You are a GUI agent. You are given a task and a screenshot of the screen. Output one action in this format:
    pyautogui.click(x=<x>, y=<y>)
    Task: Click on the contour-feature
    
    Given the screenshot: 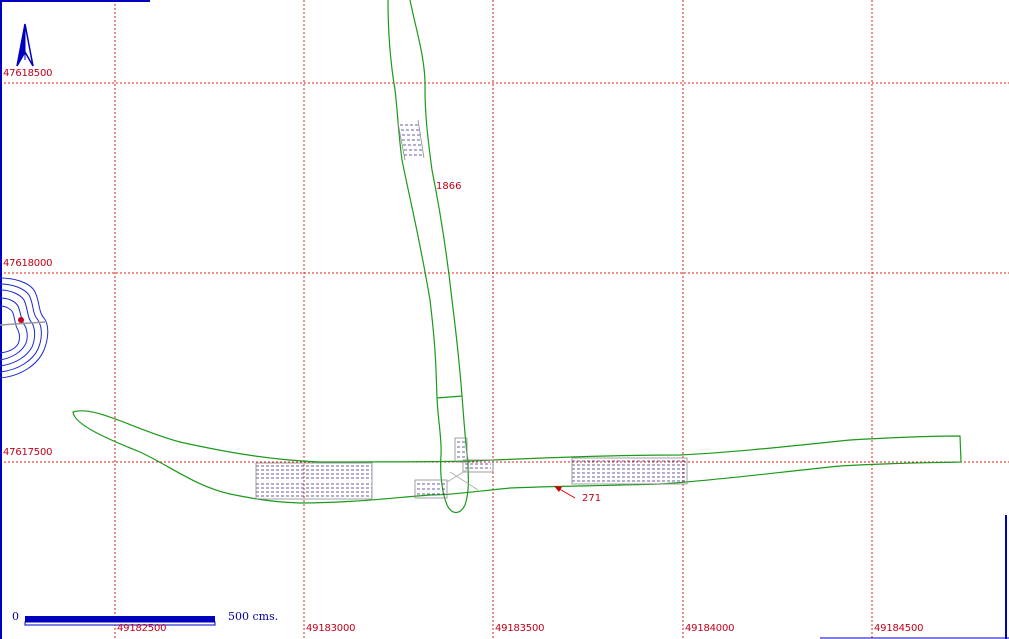 What is the action you would take?
    pyautogui.click(x=24, y=328)
    